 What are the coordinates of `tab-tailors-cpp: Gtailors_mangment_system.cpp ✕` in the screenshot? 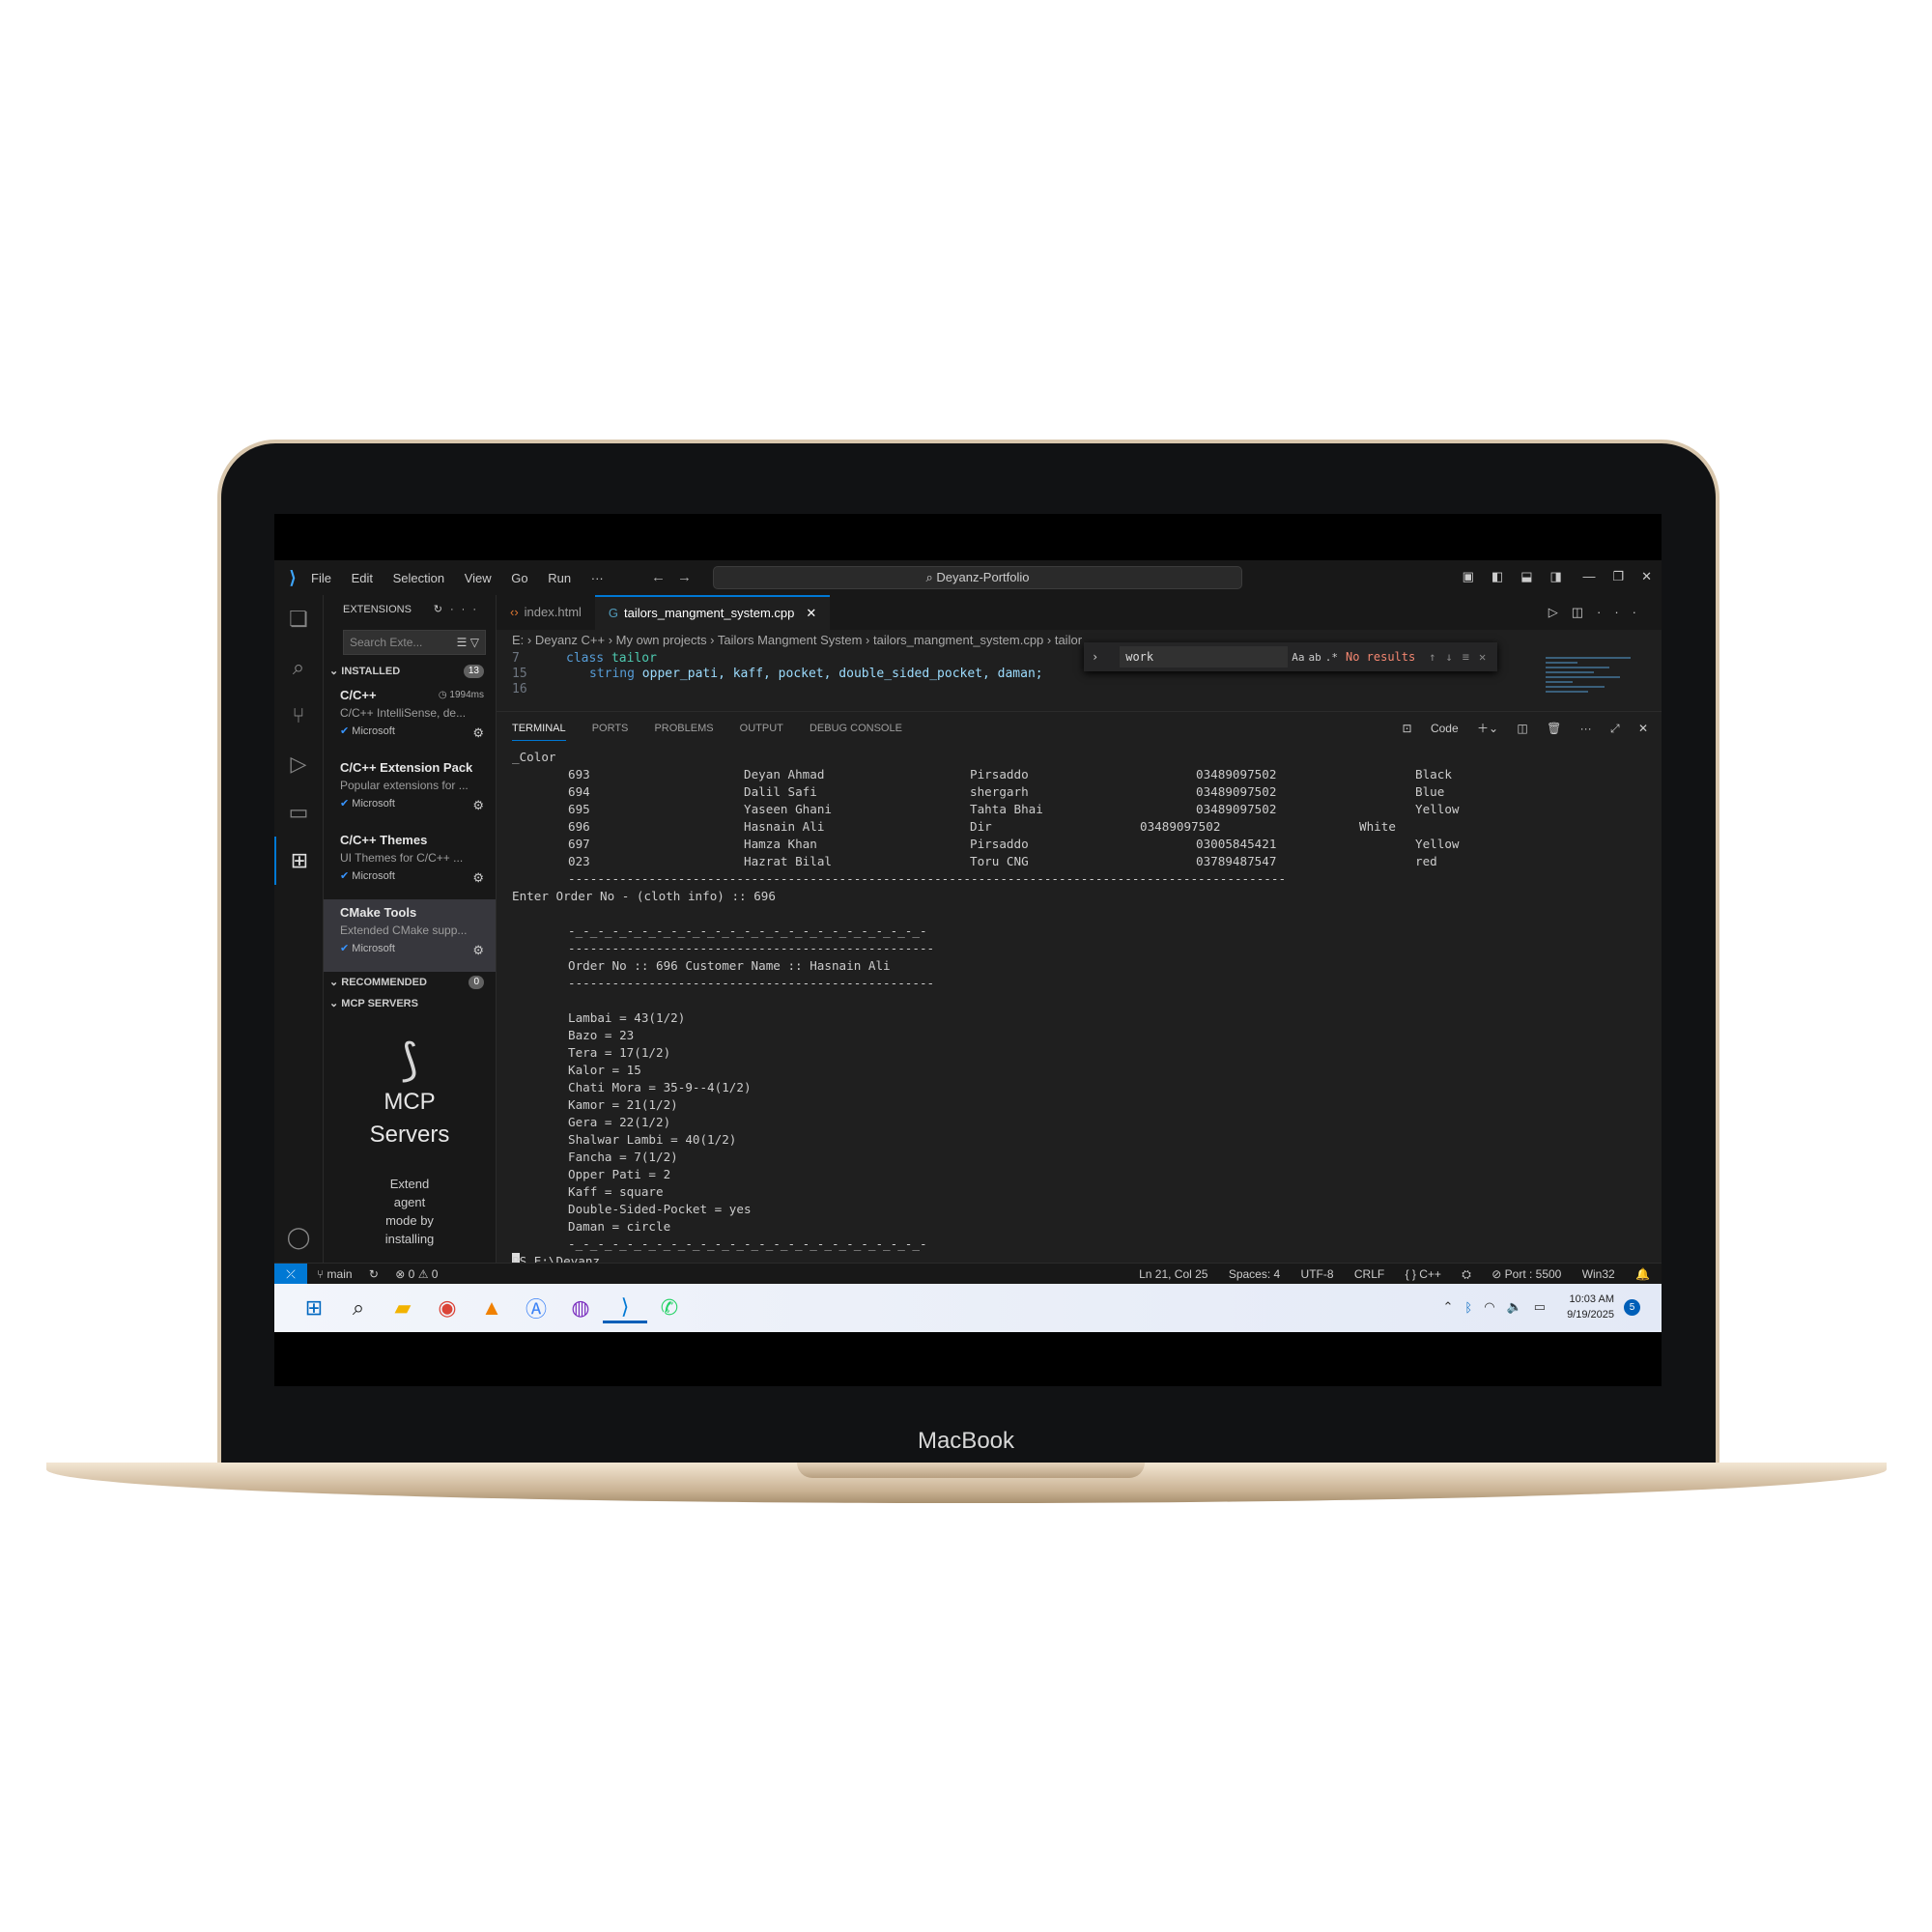 It's located at (712, 612).